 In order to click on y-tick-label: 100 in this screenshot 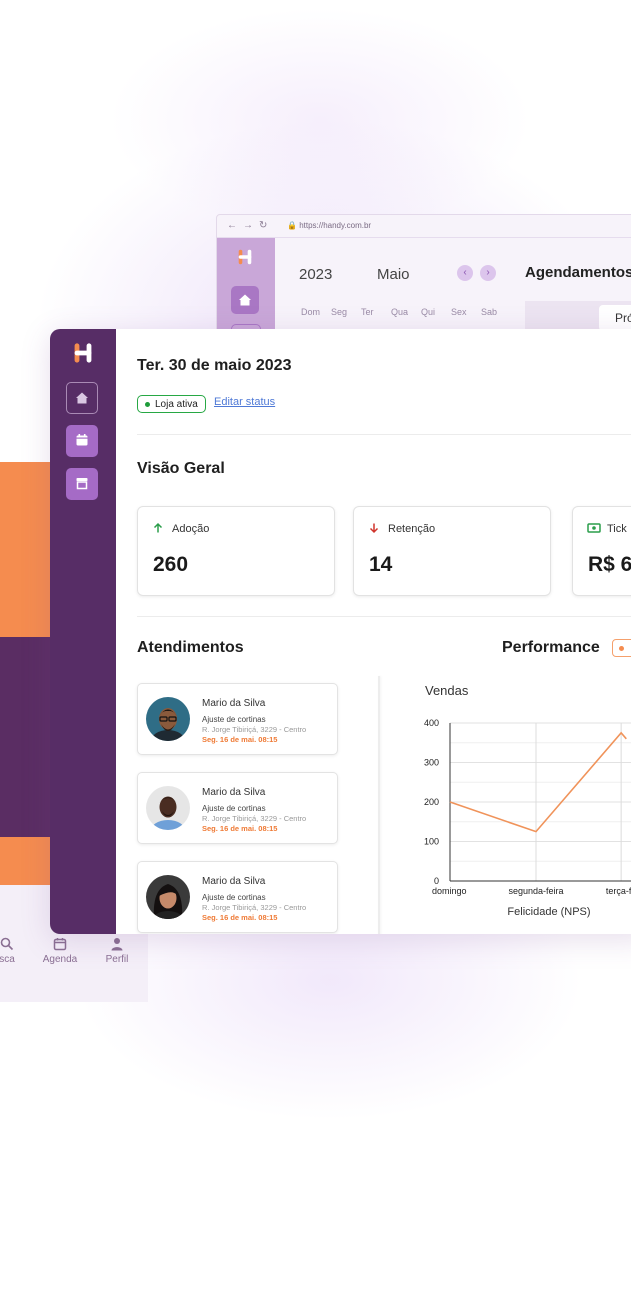, I will do `click(431, 842)`.